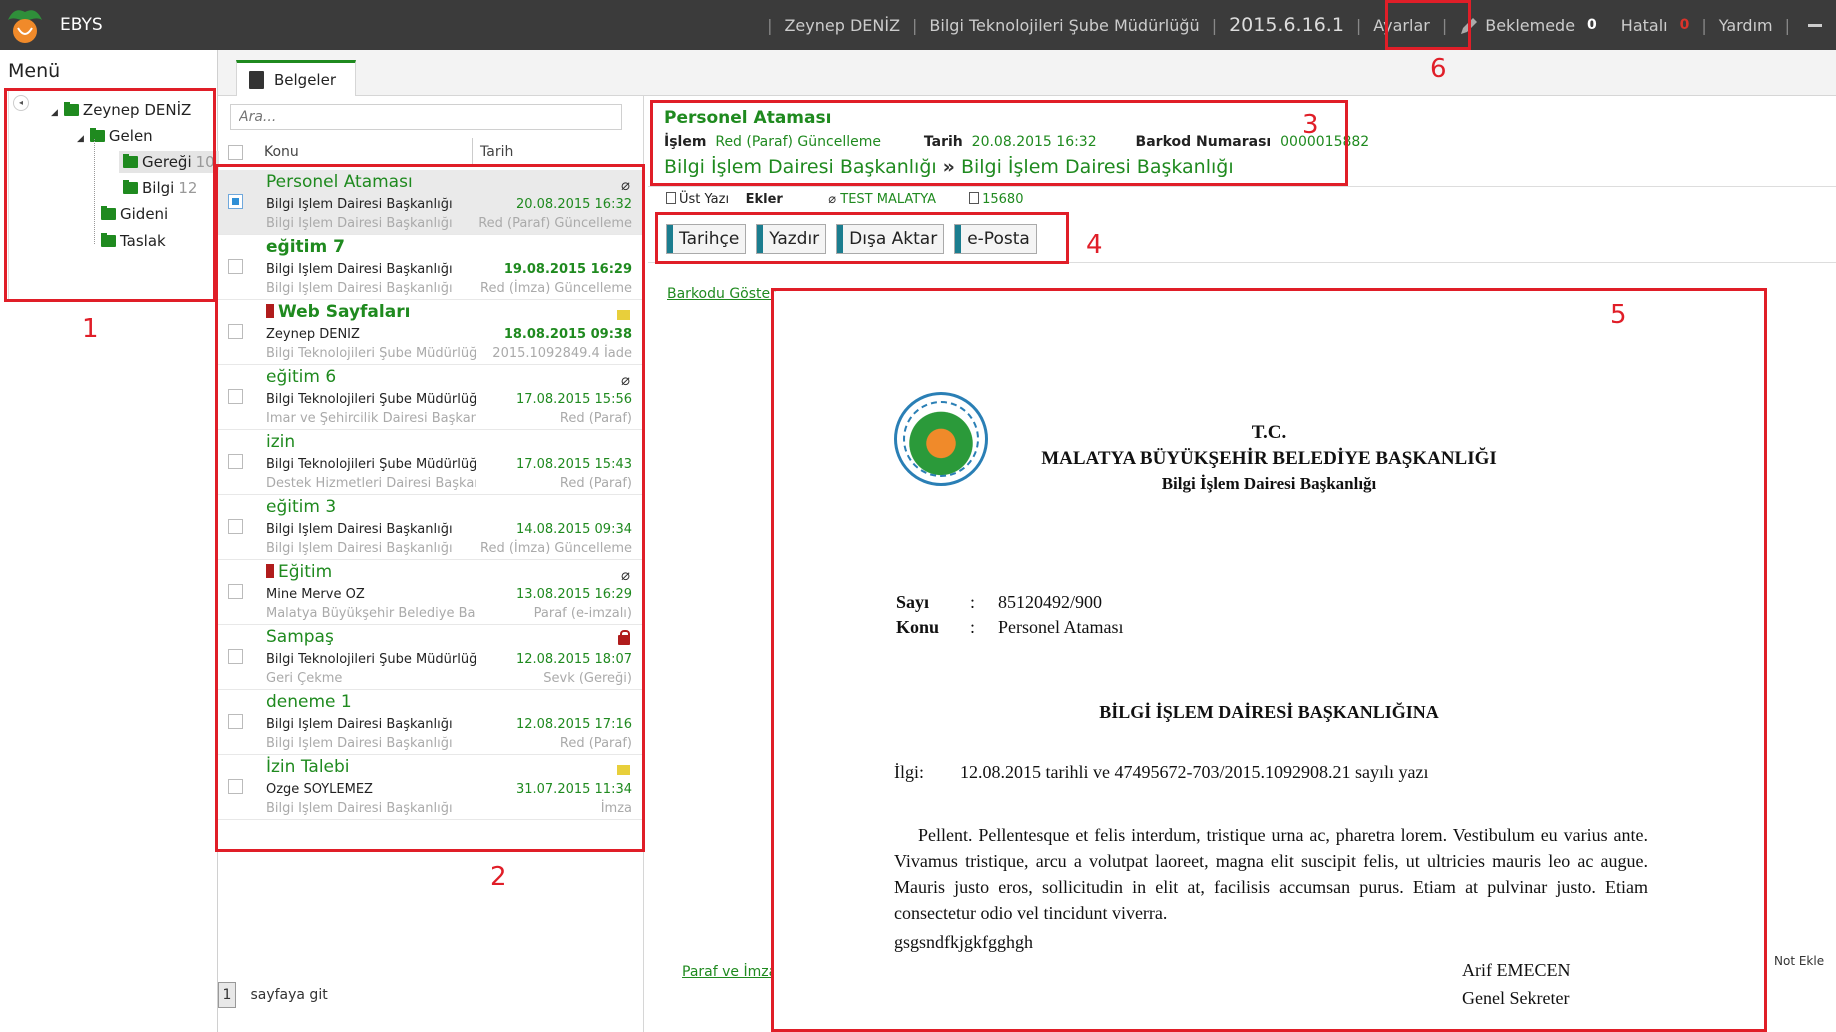 This screenshot has width=1836, height=1032. What do you see at coordinates (431, 151) in the screenshot?
I see `list-header: Konu Tarih` at bounding box center [431, 151].